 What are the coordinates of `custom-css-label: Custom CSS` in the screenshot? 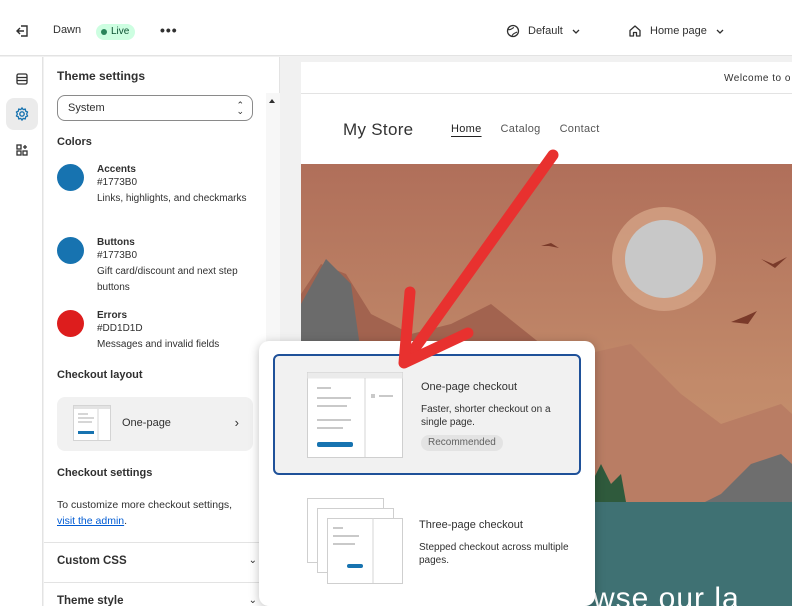 It's located at (92, 561).